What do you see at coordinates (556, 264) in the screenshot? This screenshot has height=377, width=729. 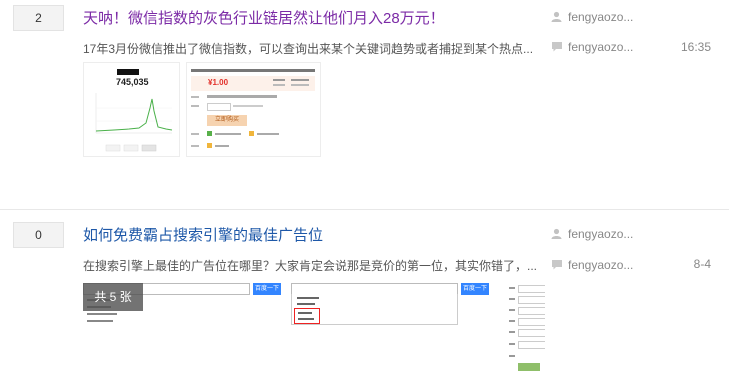 I see `comment-icon` at bounding box center [556, 264].